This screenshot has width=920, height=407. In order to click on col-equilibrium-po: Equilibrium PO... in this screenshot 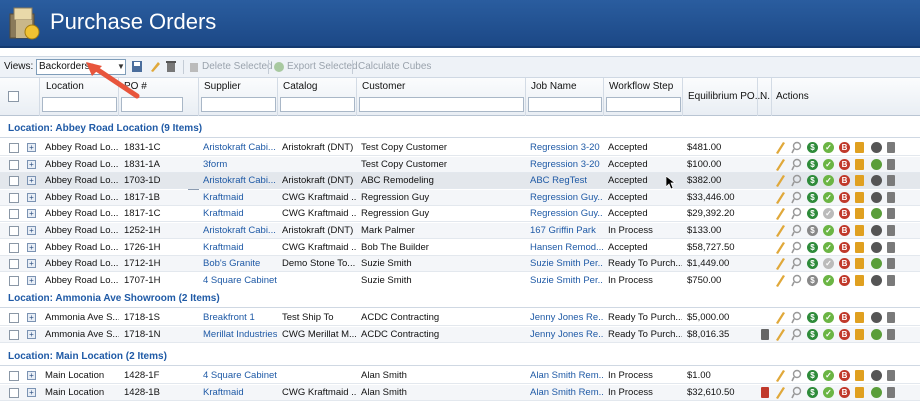, I will do `click(723, 97)`.